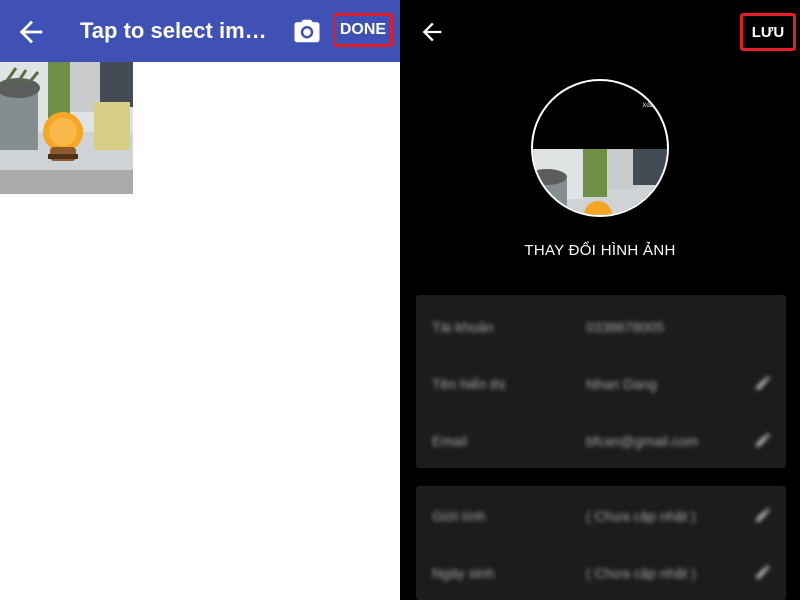  I want to click on list-item: Tài khoản 0338678005, so click(601, 327).